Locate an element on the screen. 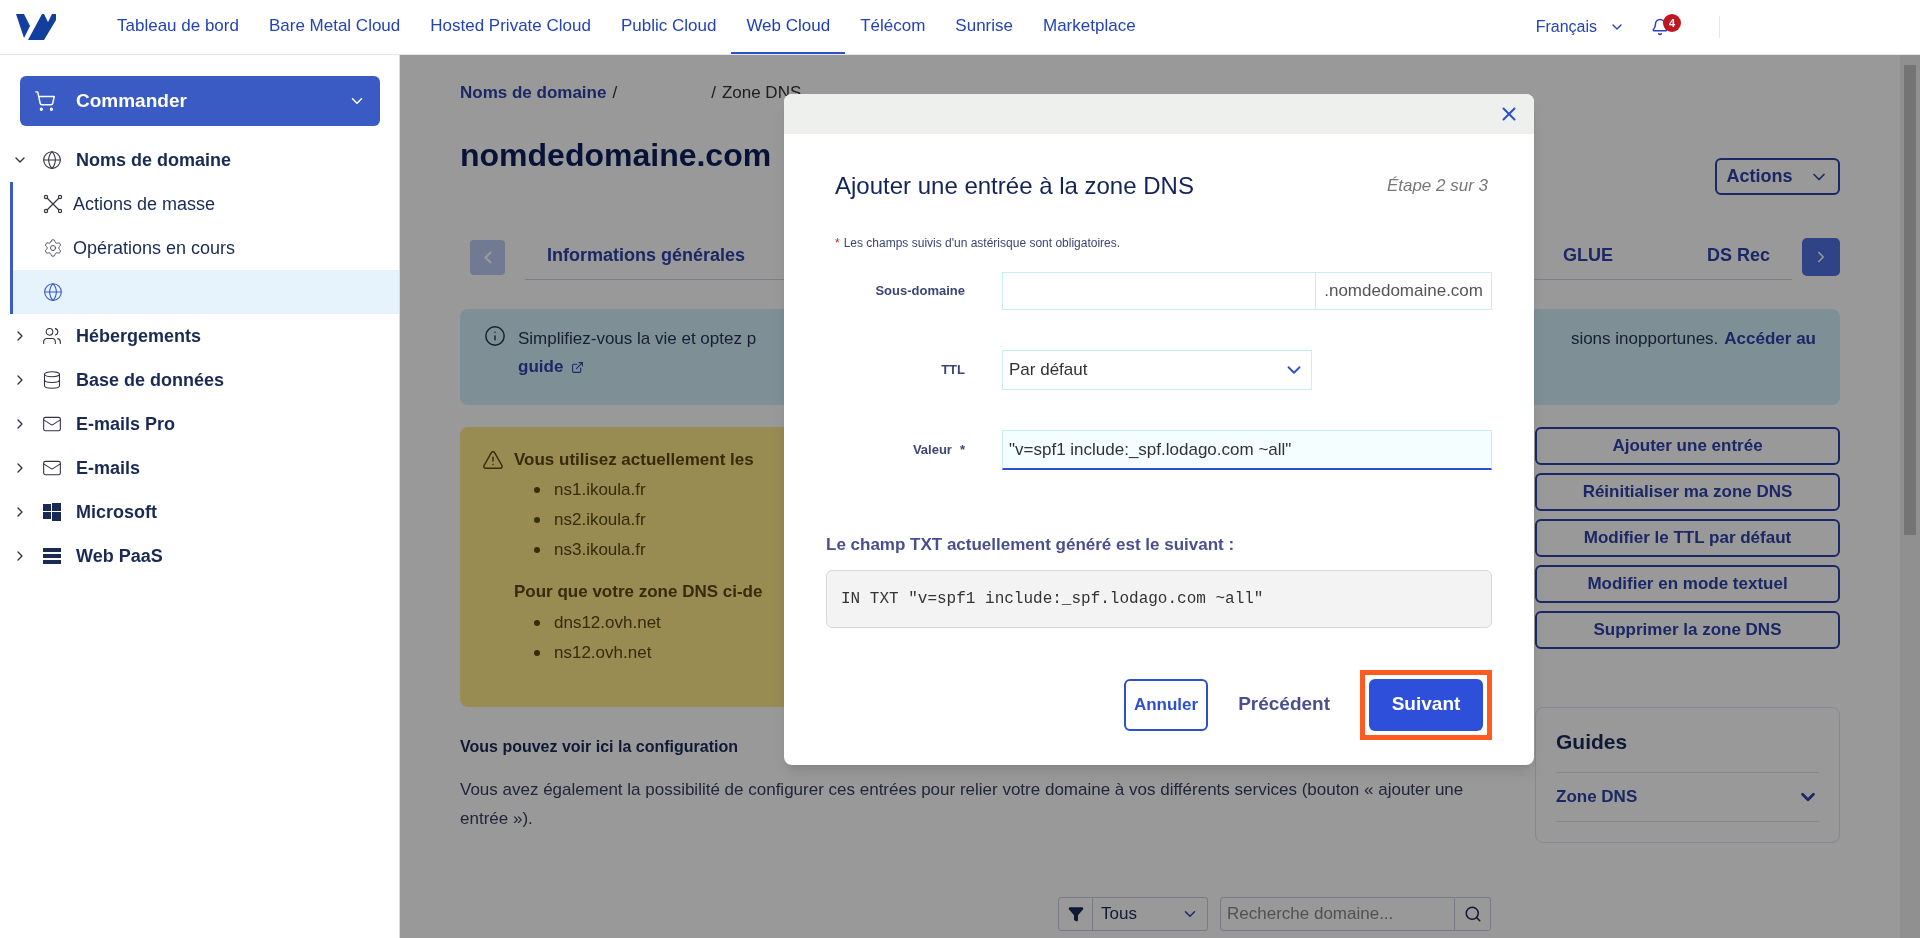 Image resolution: width=1920 pixels, height=938 pixels. field-label: Sous-domaine is located at coordinates (920, 291).